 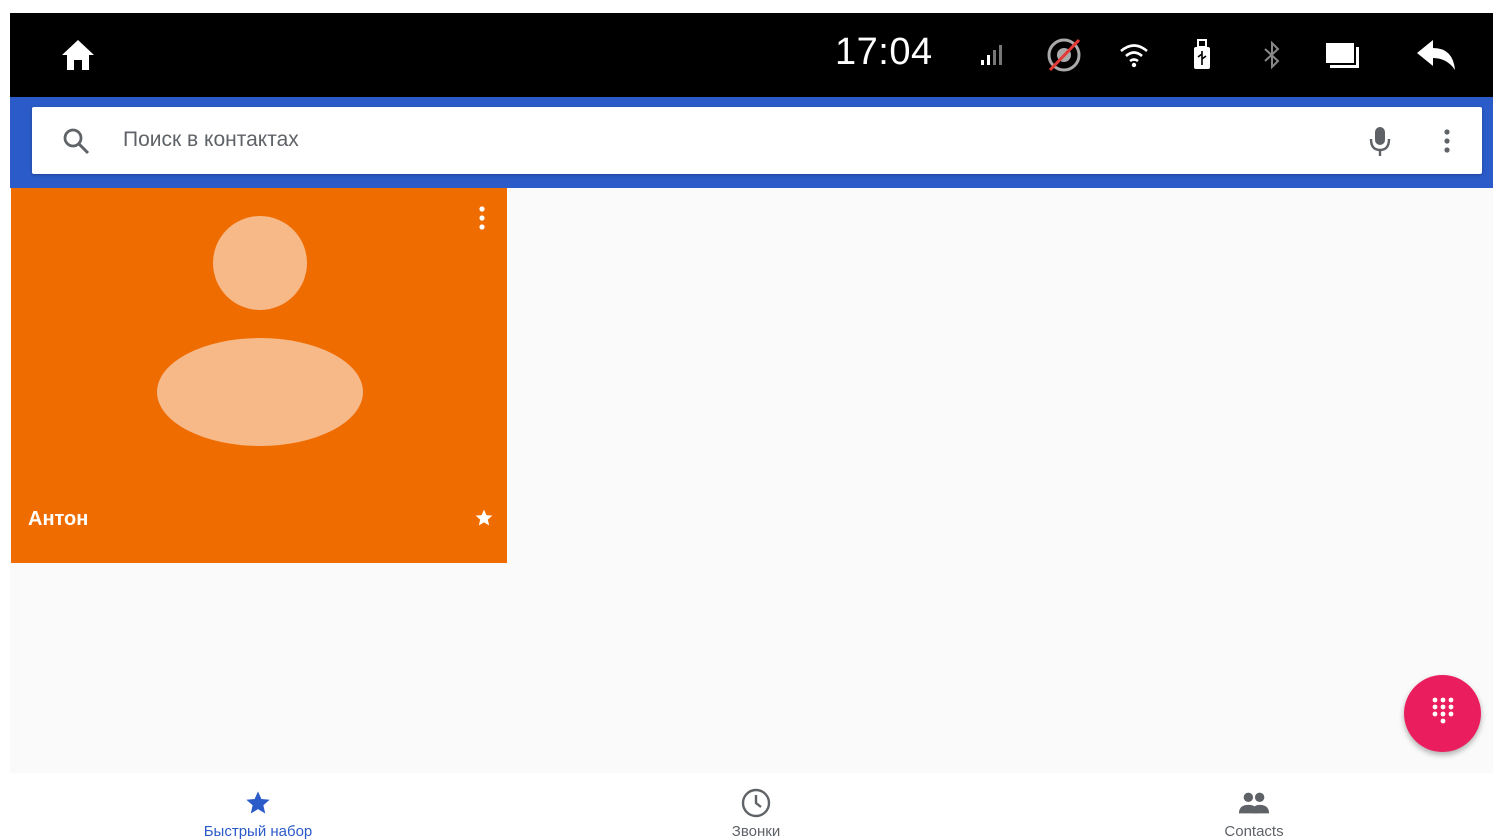 What do you see at coordinates (1436, 55) in the screenshot?
I see `back-icon` at bounding box center [1436, 55].